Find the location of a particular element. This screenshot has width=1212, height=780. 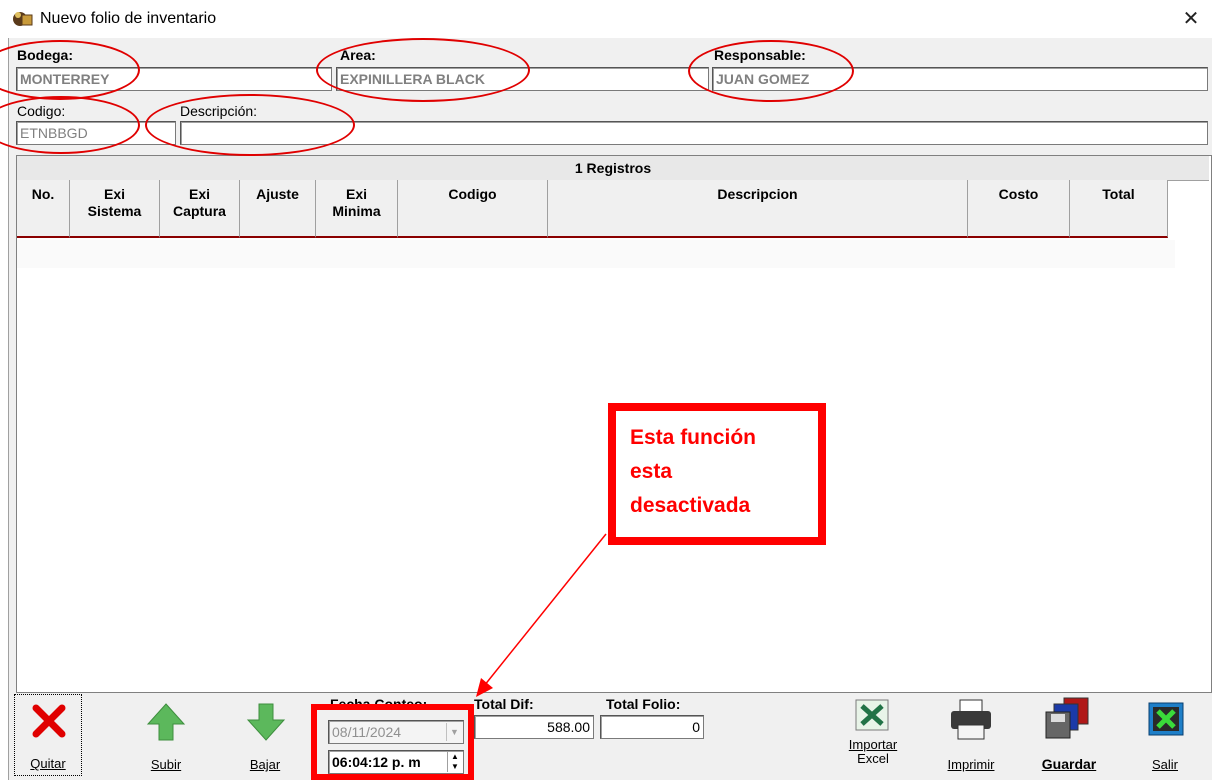

x-delete-icon is located at coordinates (49, 721).